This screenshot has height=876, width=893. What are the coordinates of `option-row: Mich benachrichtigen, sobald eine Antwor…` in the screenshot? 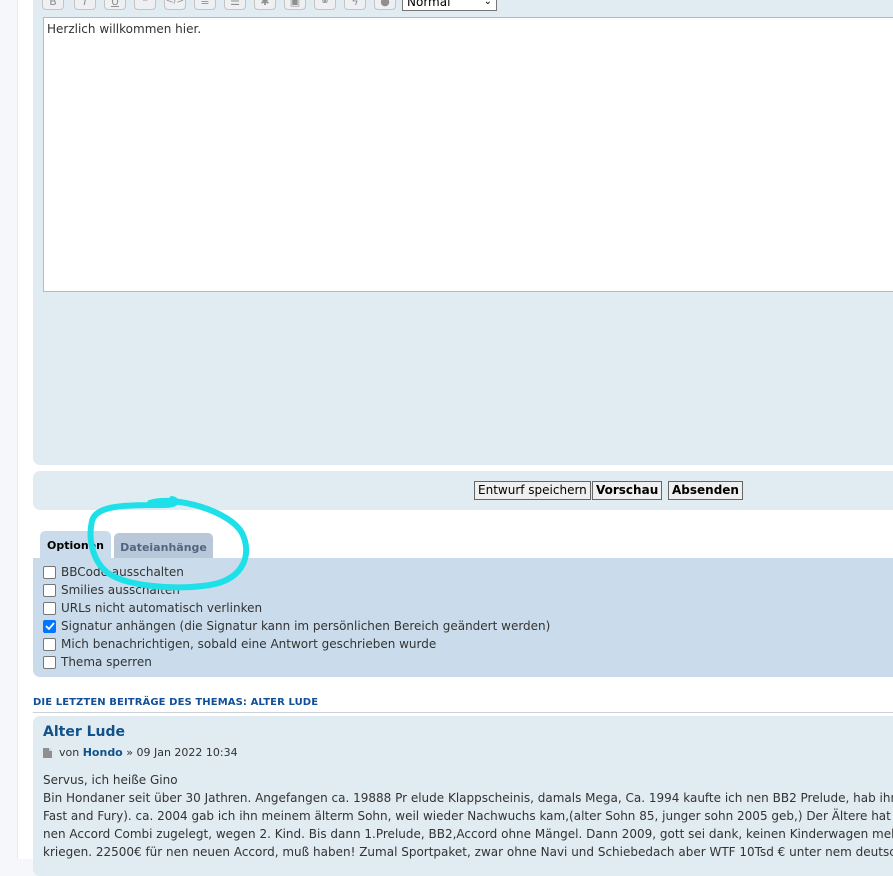 It's located at (239, 644).